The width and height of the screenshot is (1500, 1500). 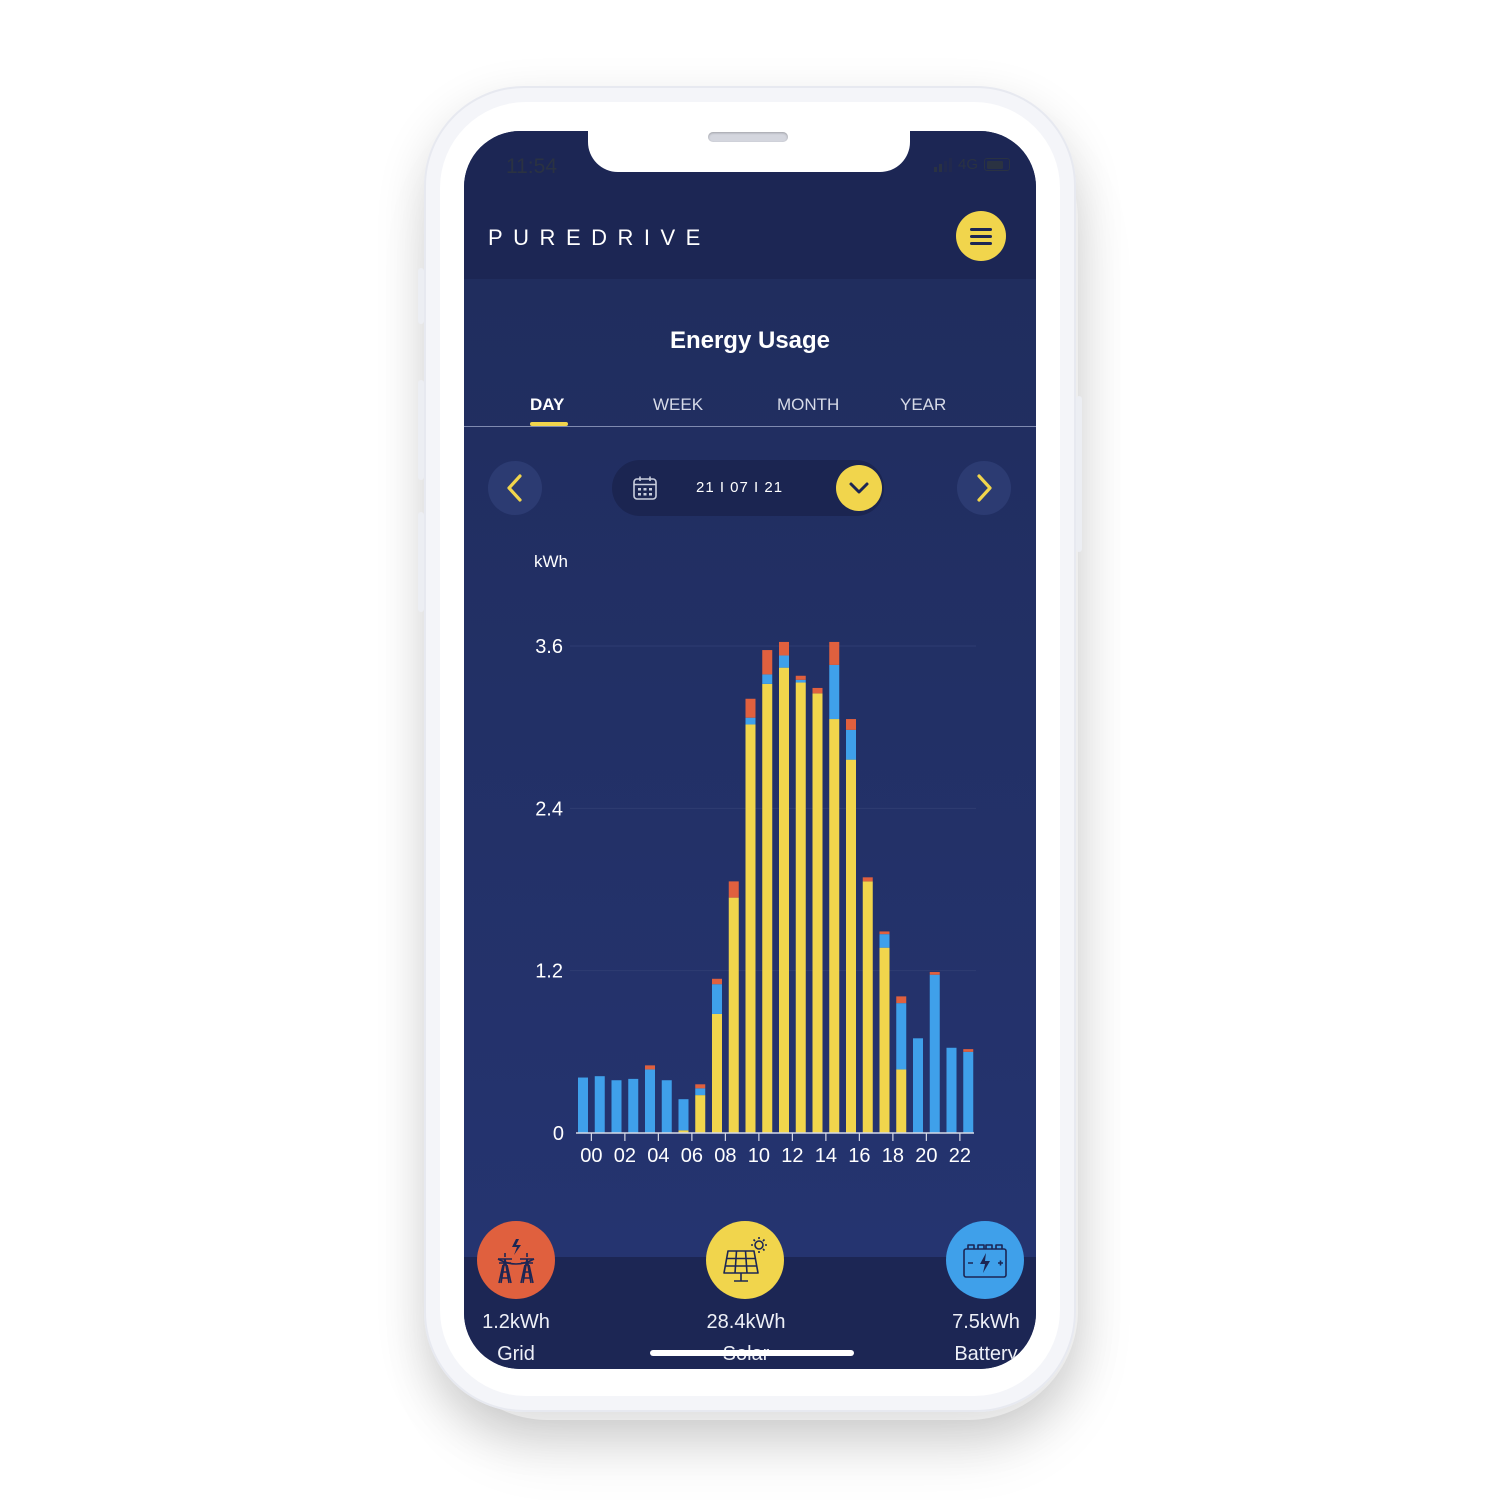 I want to click on x-tick-label: 22, so click(x=960, y=1156).